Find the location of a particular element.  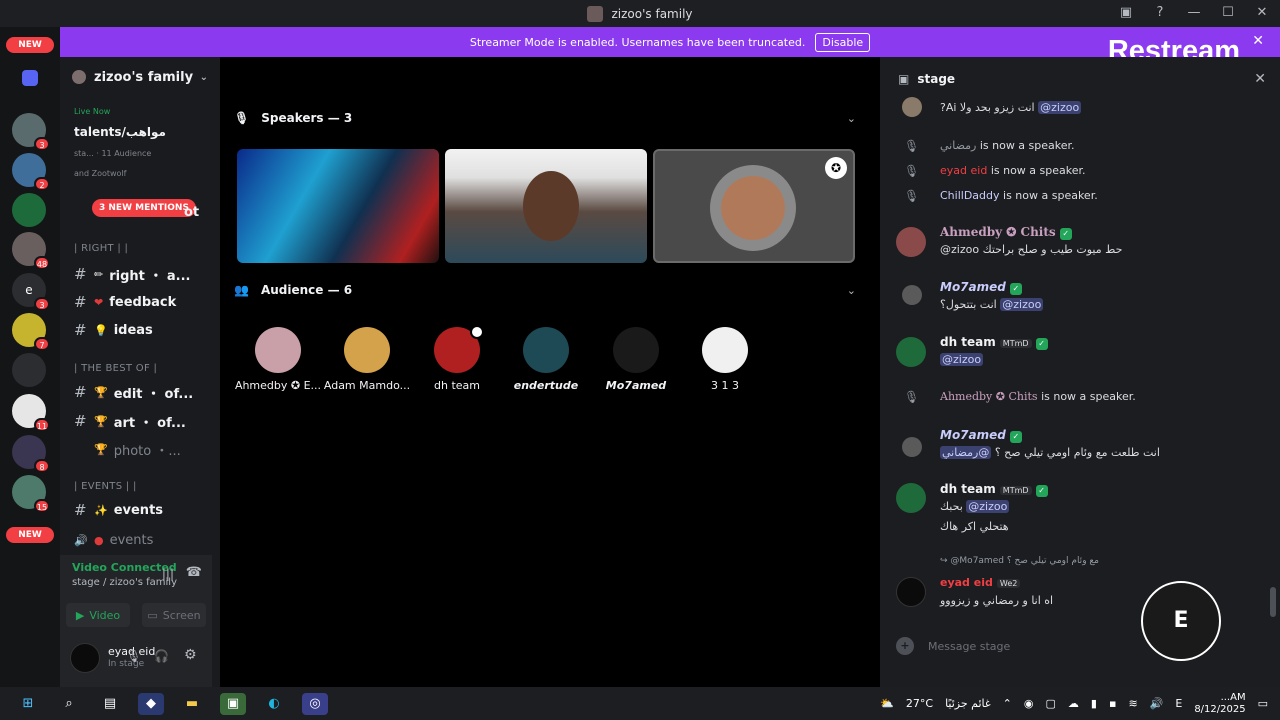

wifi-icon: ≋ is located at coordinates (1132, 703).